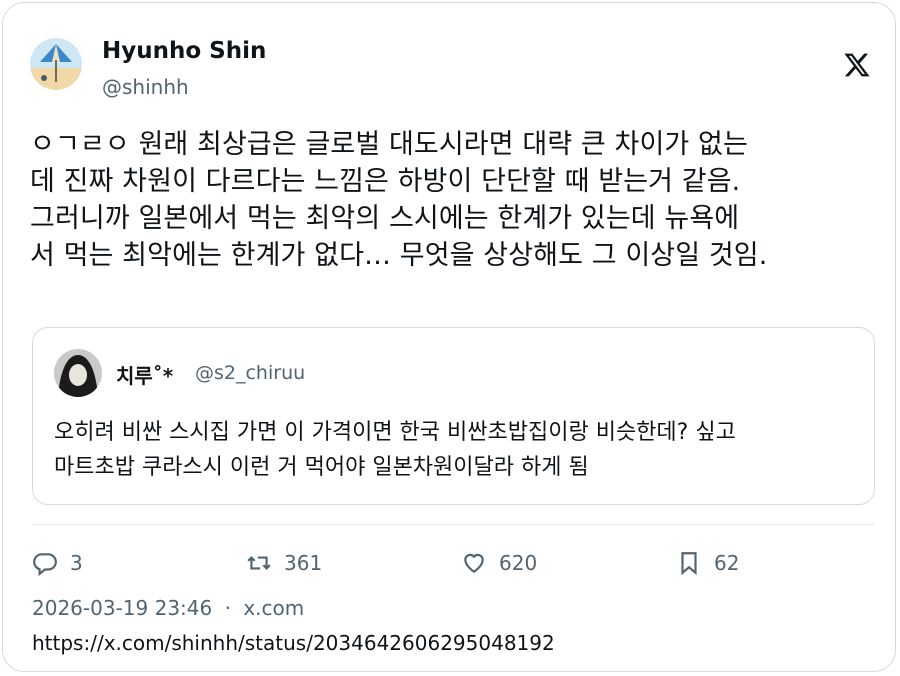  Describe the element at coordinates (144, 374) in the screenshot. I see `quoted-author-name: 치루˚*` at that location.